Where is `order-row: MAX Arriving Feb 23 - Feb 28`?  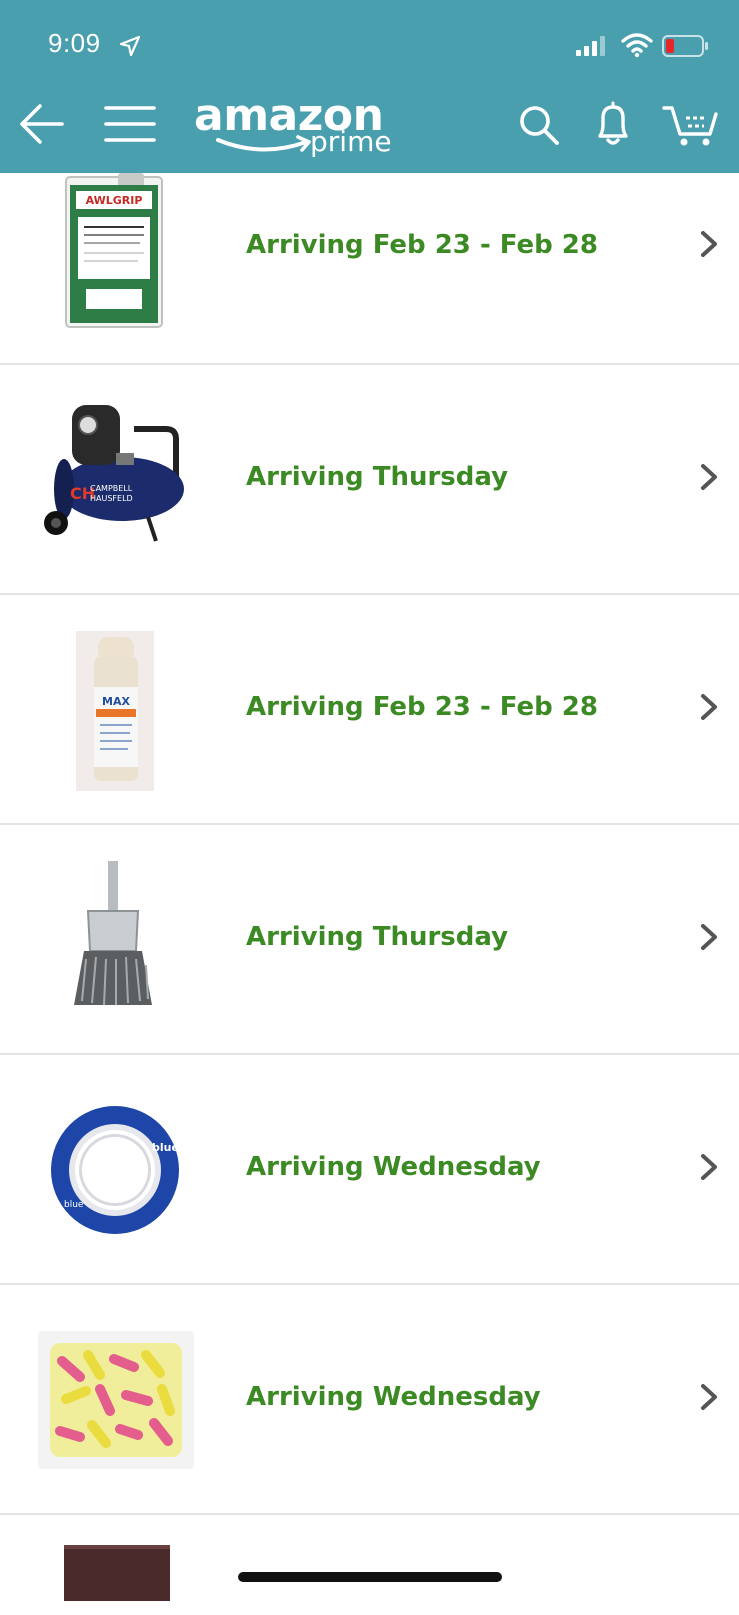 order-row: MAX Arriving Feb 23 - Feb 28 is located at coordinates (369, 710).